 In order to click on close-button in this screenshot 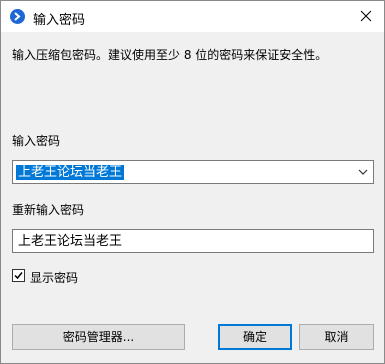, I will do `click(366, 16)`.